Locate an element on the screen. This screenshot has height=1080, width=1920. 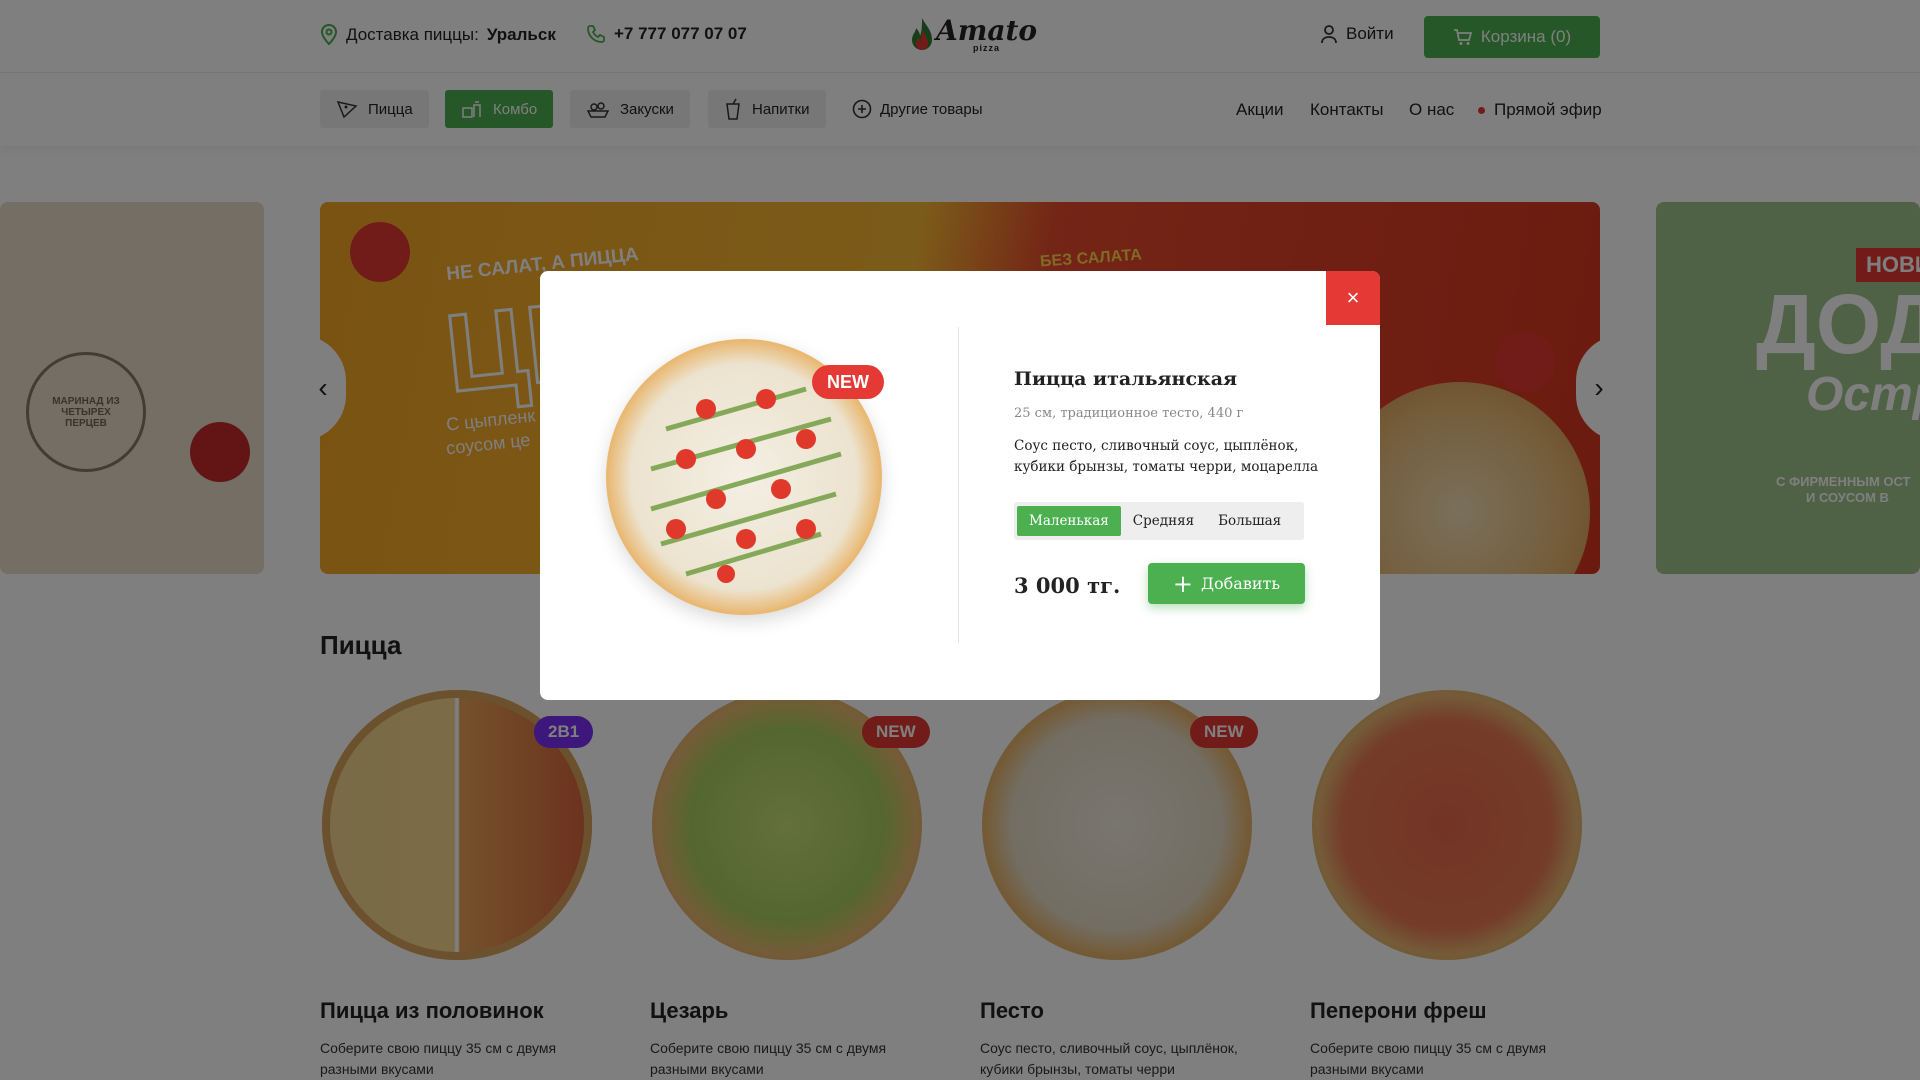
close-button: × is located at coordinates (1353, 298).